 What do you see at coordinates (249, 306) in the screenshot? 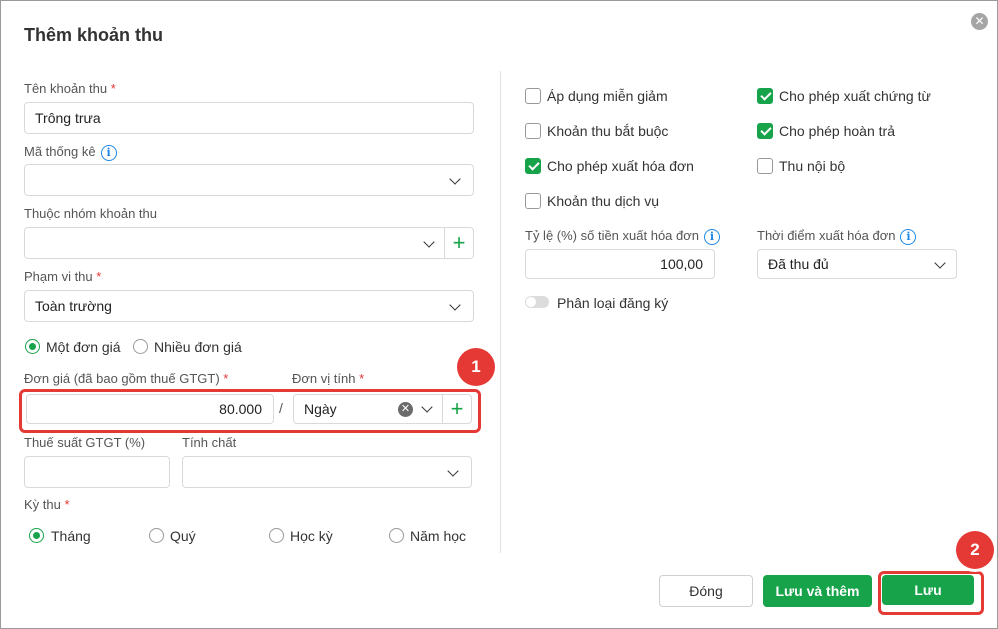
I see `scope-select: Toàn trường` at bounding box center [249, 306].